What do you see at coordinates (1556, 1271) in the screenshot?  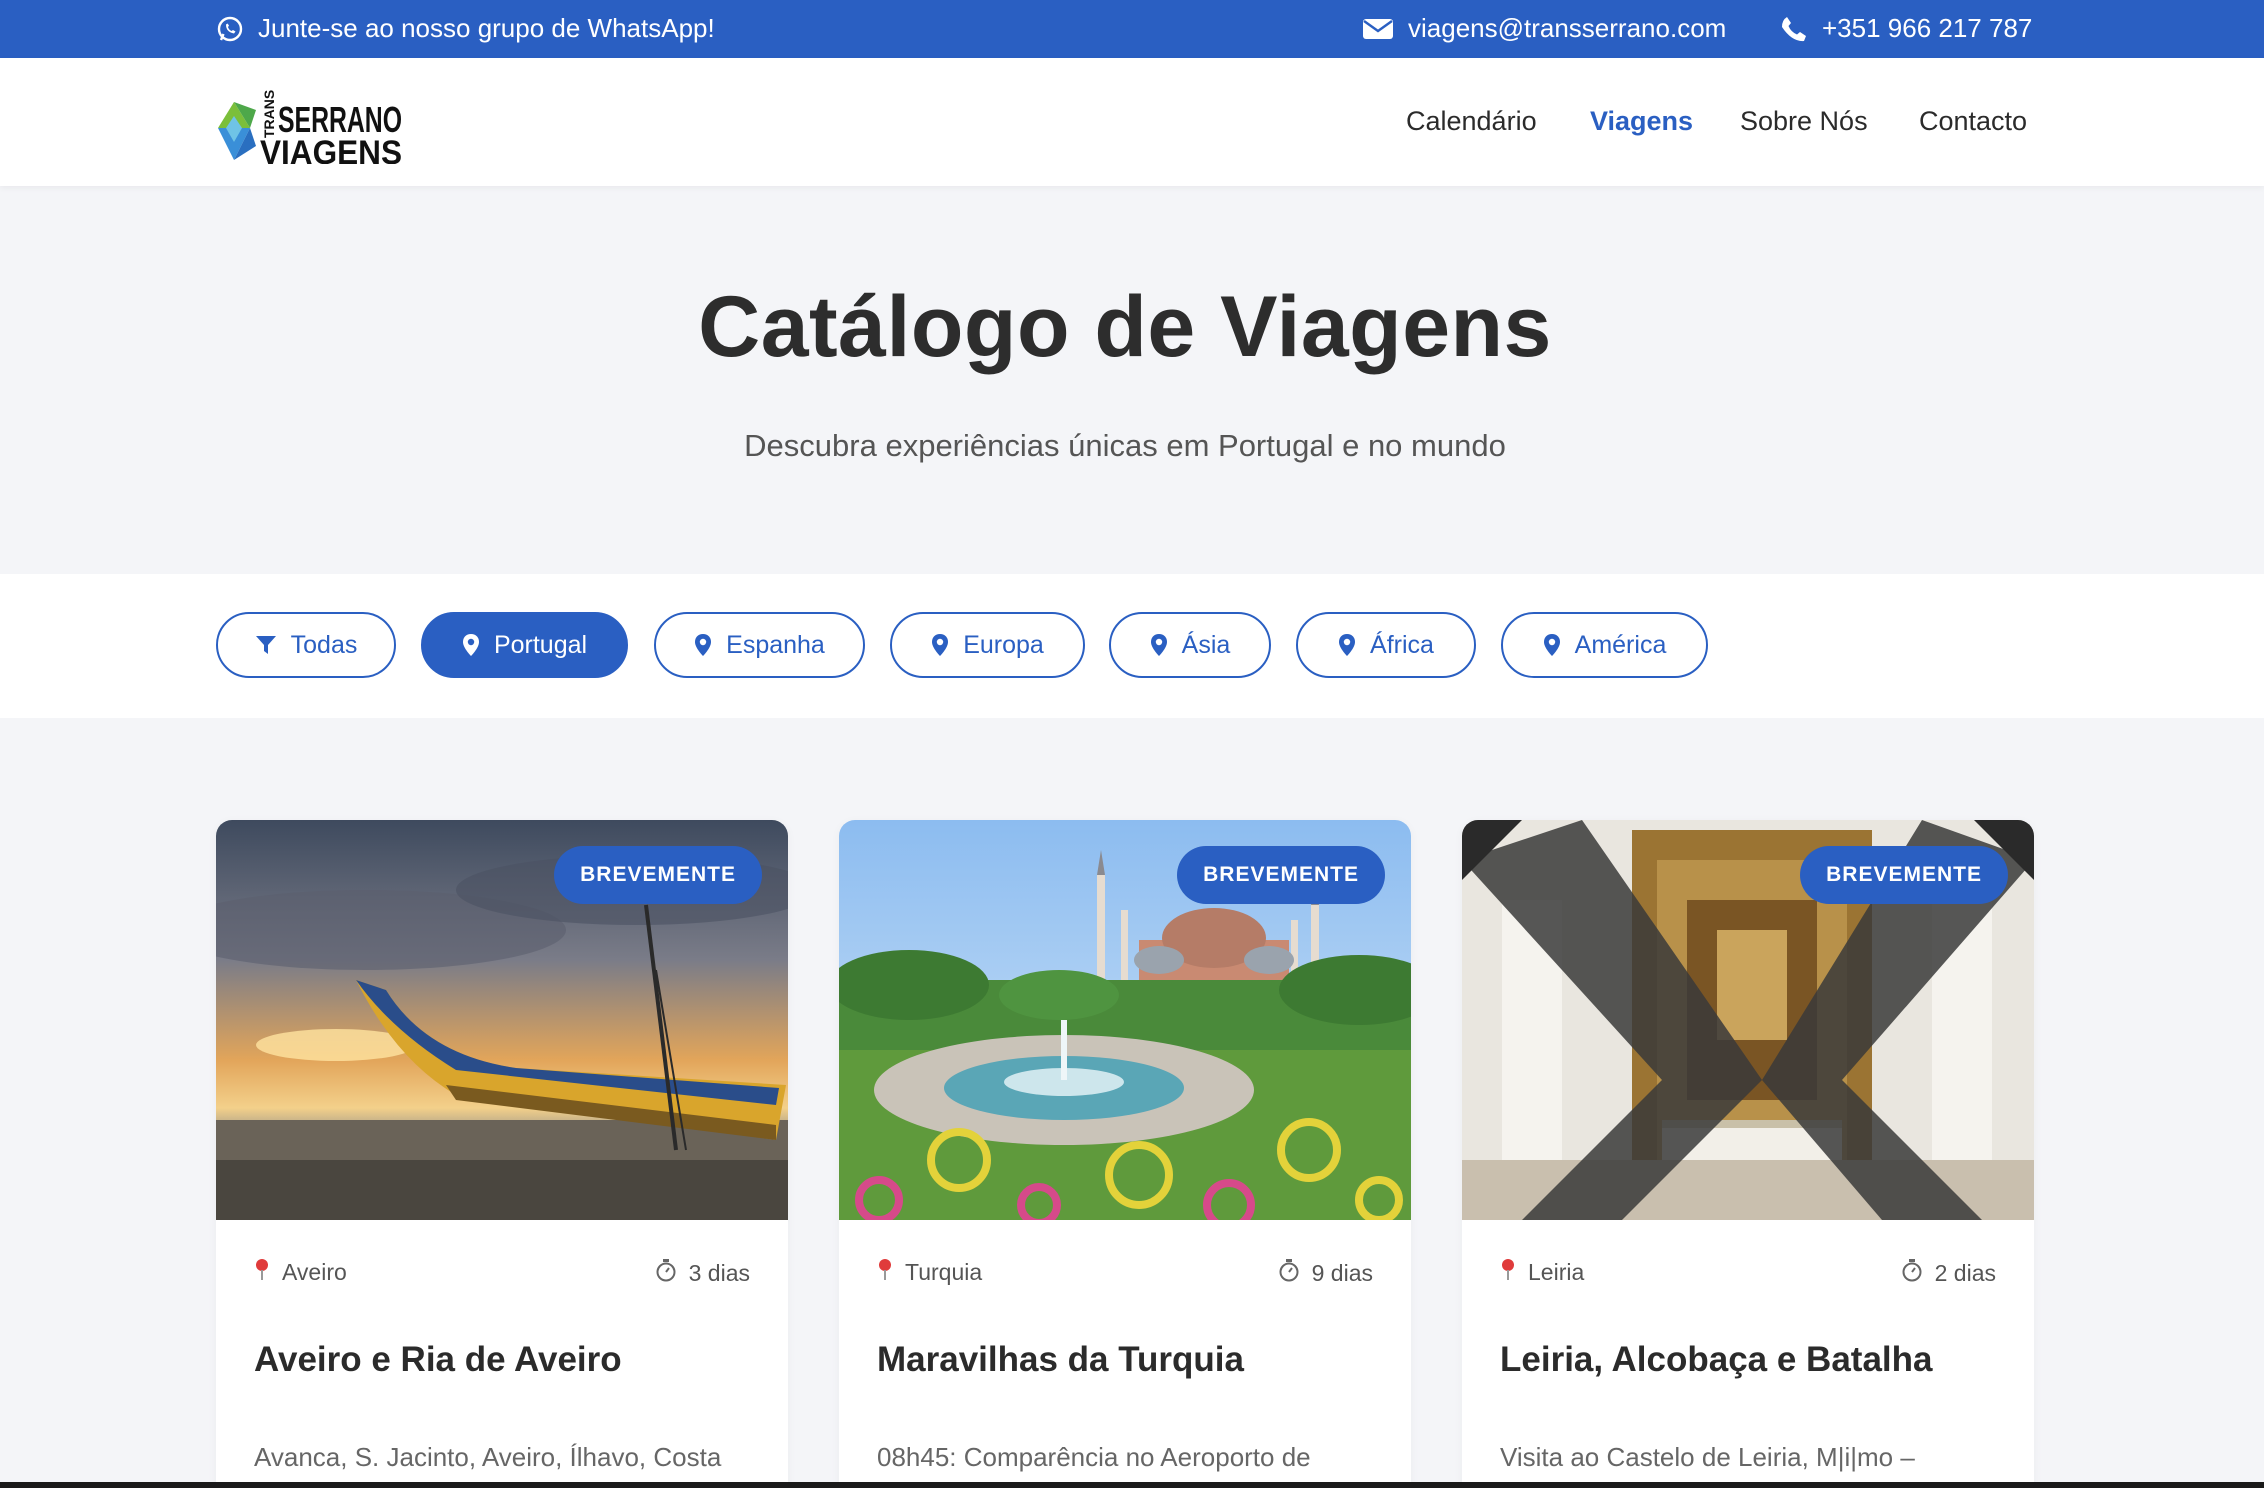 I see `trip-location-text: Leiria` at bounding box center [1556, 1271].